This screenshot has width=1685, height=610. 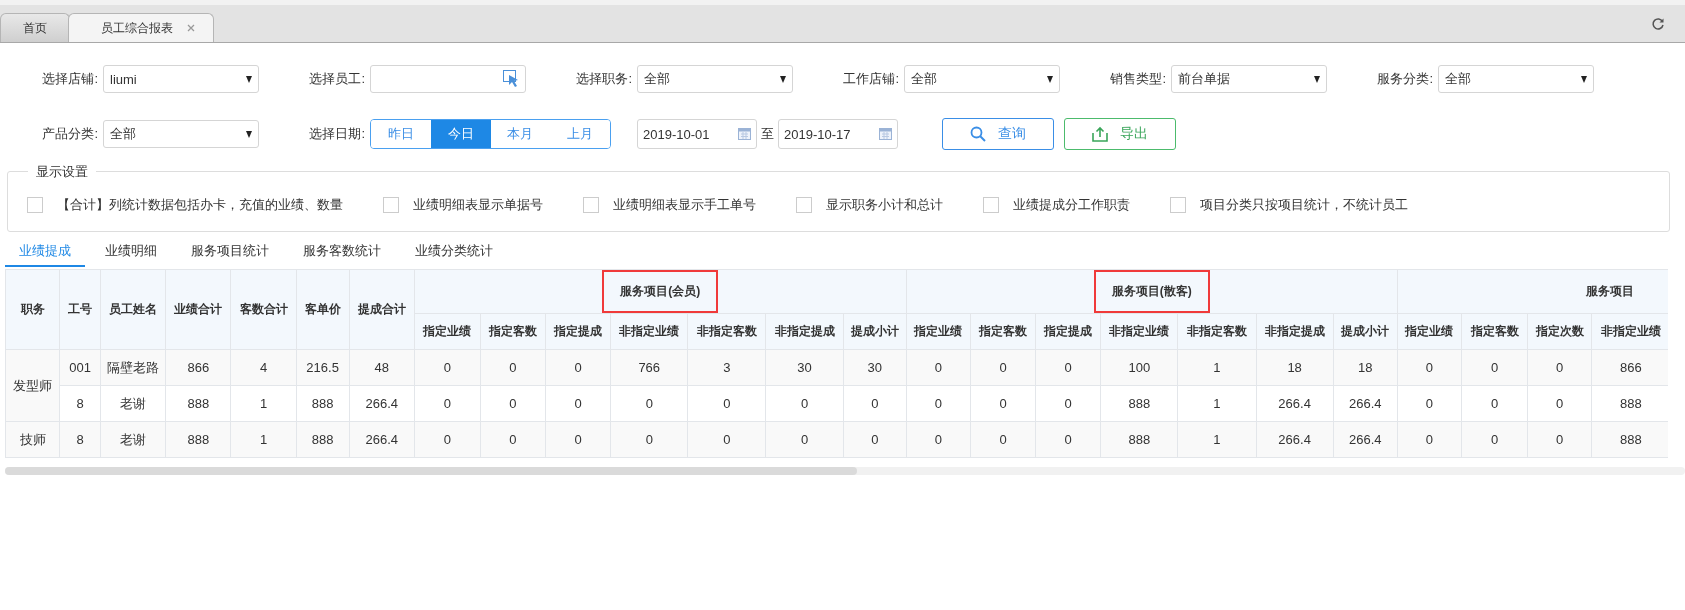 What do you see at coordinates (35, 27) in the screenshot?
I see `page-tab: 首页` at bounding box center [35, 27].